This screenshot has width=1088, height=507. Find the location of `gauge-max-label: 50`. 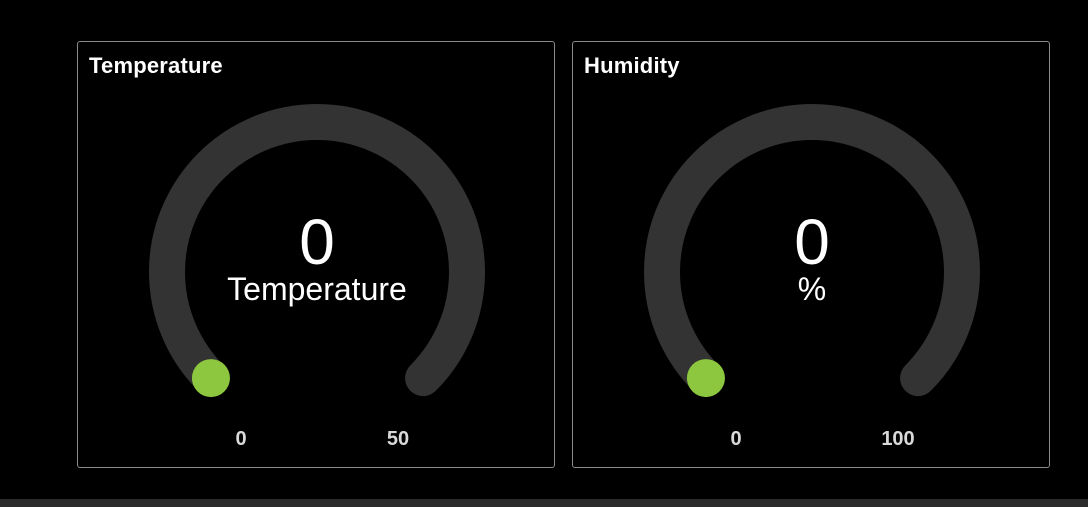

gauge-max-label: 50 is located at coordinates (398, 439).